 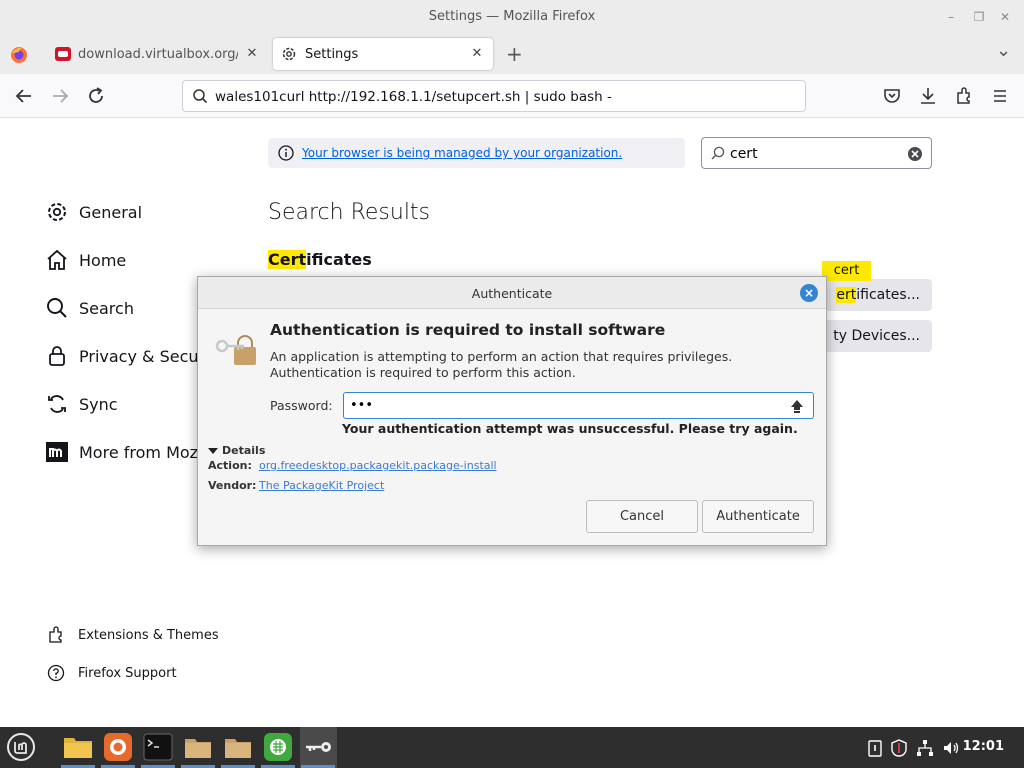 What do you see at coordinates (98, 404) in the screenshot?
I see `sidebar-item-label: Sync` at bounding box center [98, 404].